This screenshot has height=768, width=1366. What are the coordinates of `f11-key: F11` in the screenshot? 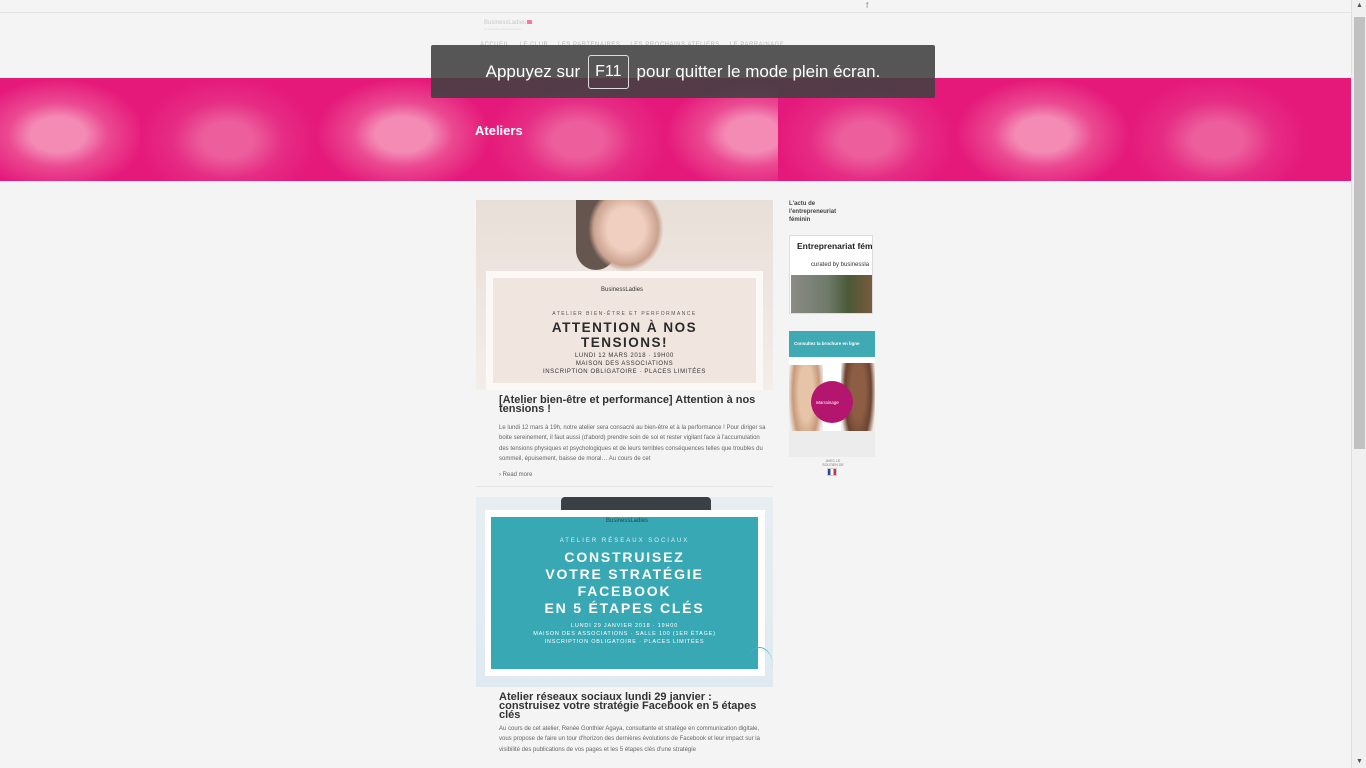 It's located at (608, 71).